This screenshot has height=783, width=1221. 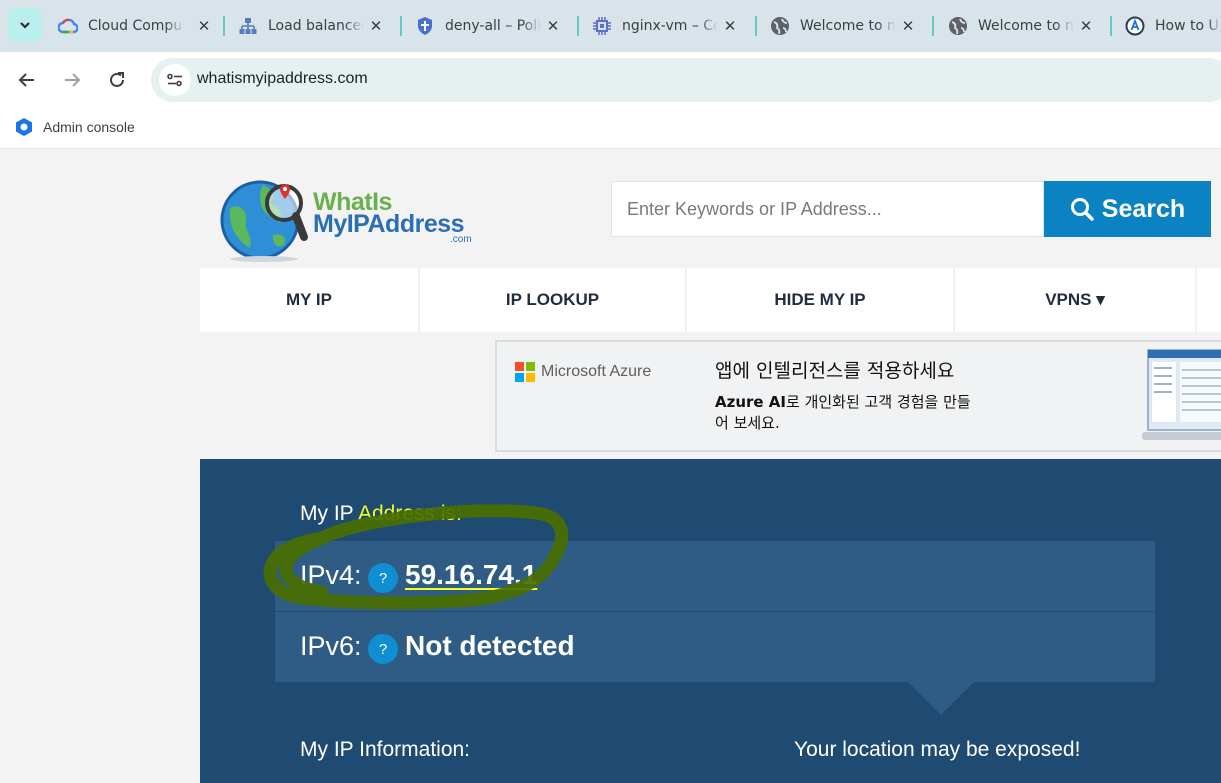 What do you see at coordinates (389, 224) in the screenshot?
I see `logo-text-line2: MyIPAddress` at bounding box center [389, 224].